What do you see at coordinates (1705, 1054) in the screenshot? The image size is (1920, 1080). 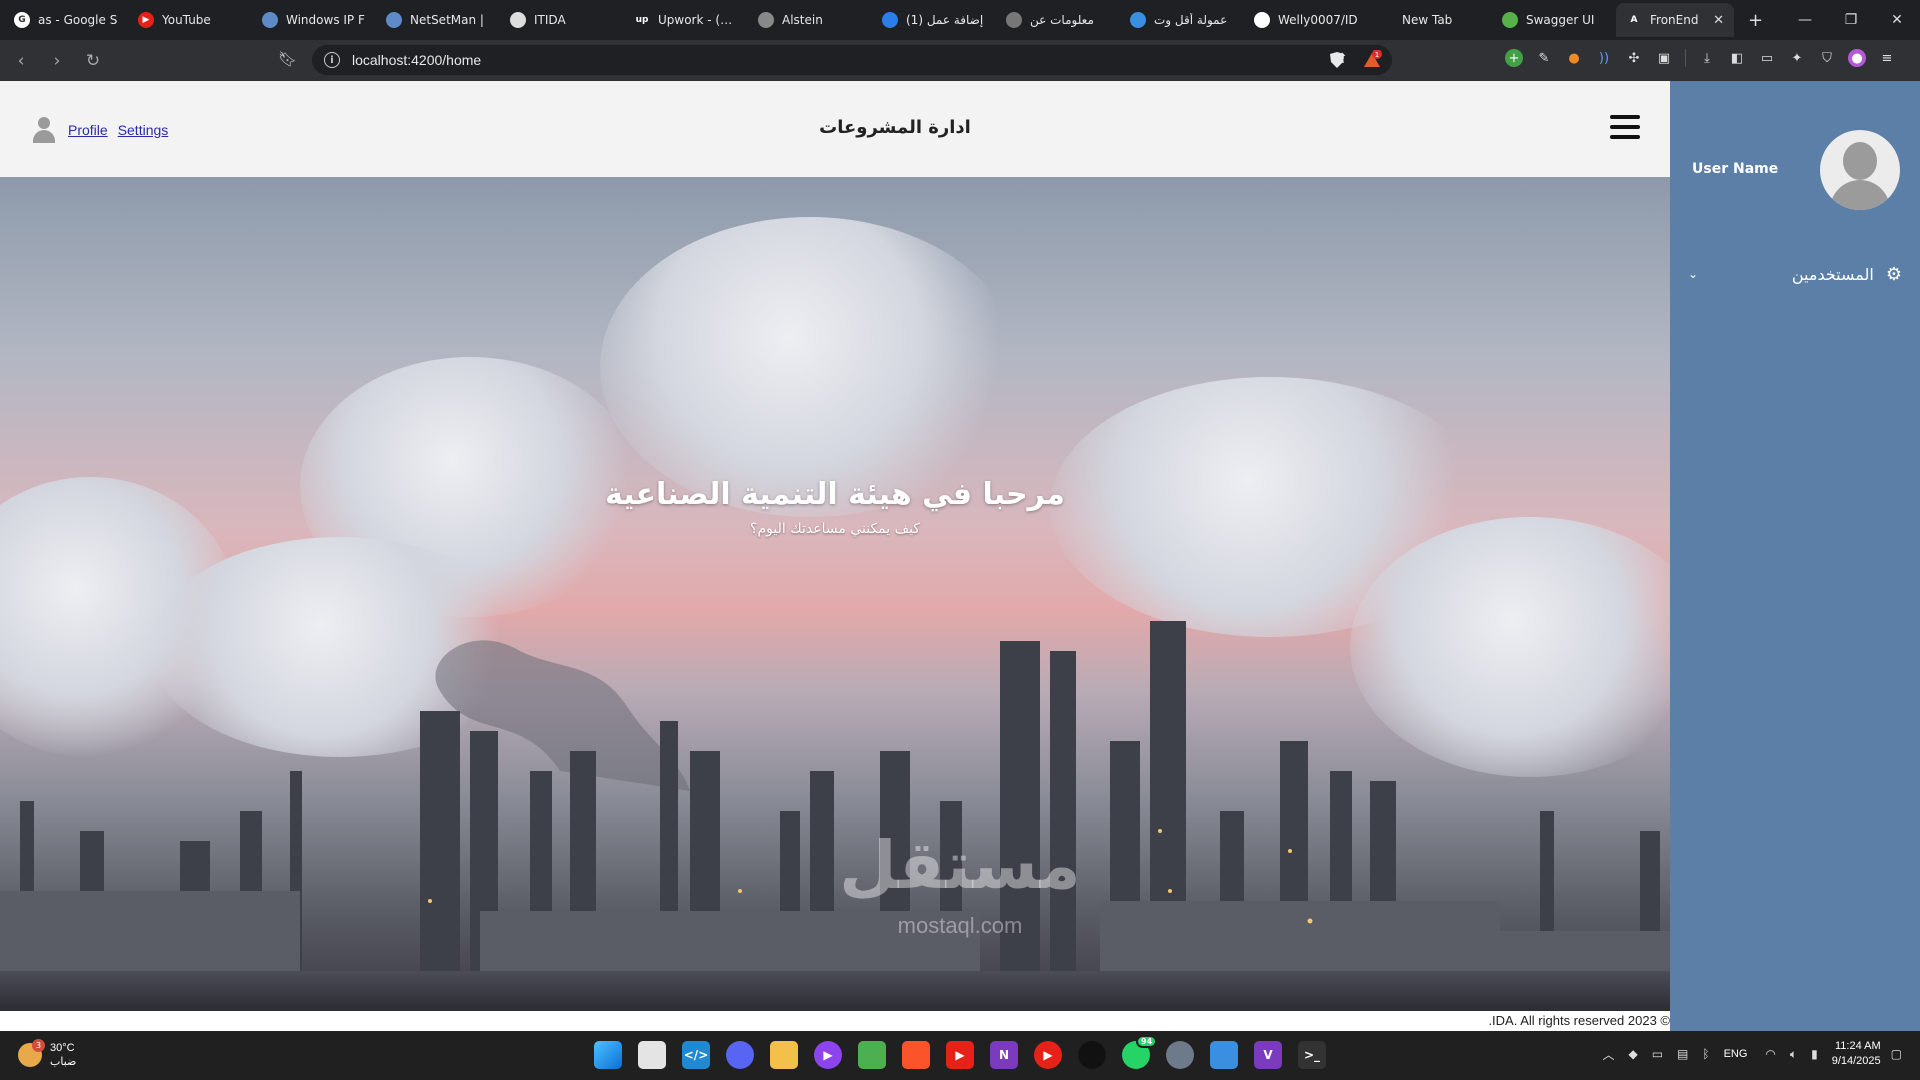 I see `bluetooth-icon: ᛒ` at bounding box center [1705, 1054].